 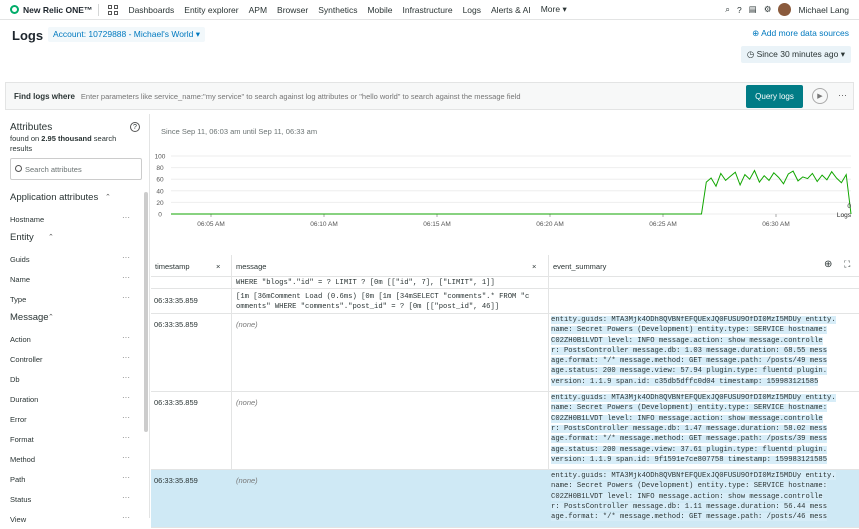 I want to click on search-icon, so click(x=18, y=168).